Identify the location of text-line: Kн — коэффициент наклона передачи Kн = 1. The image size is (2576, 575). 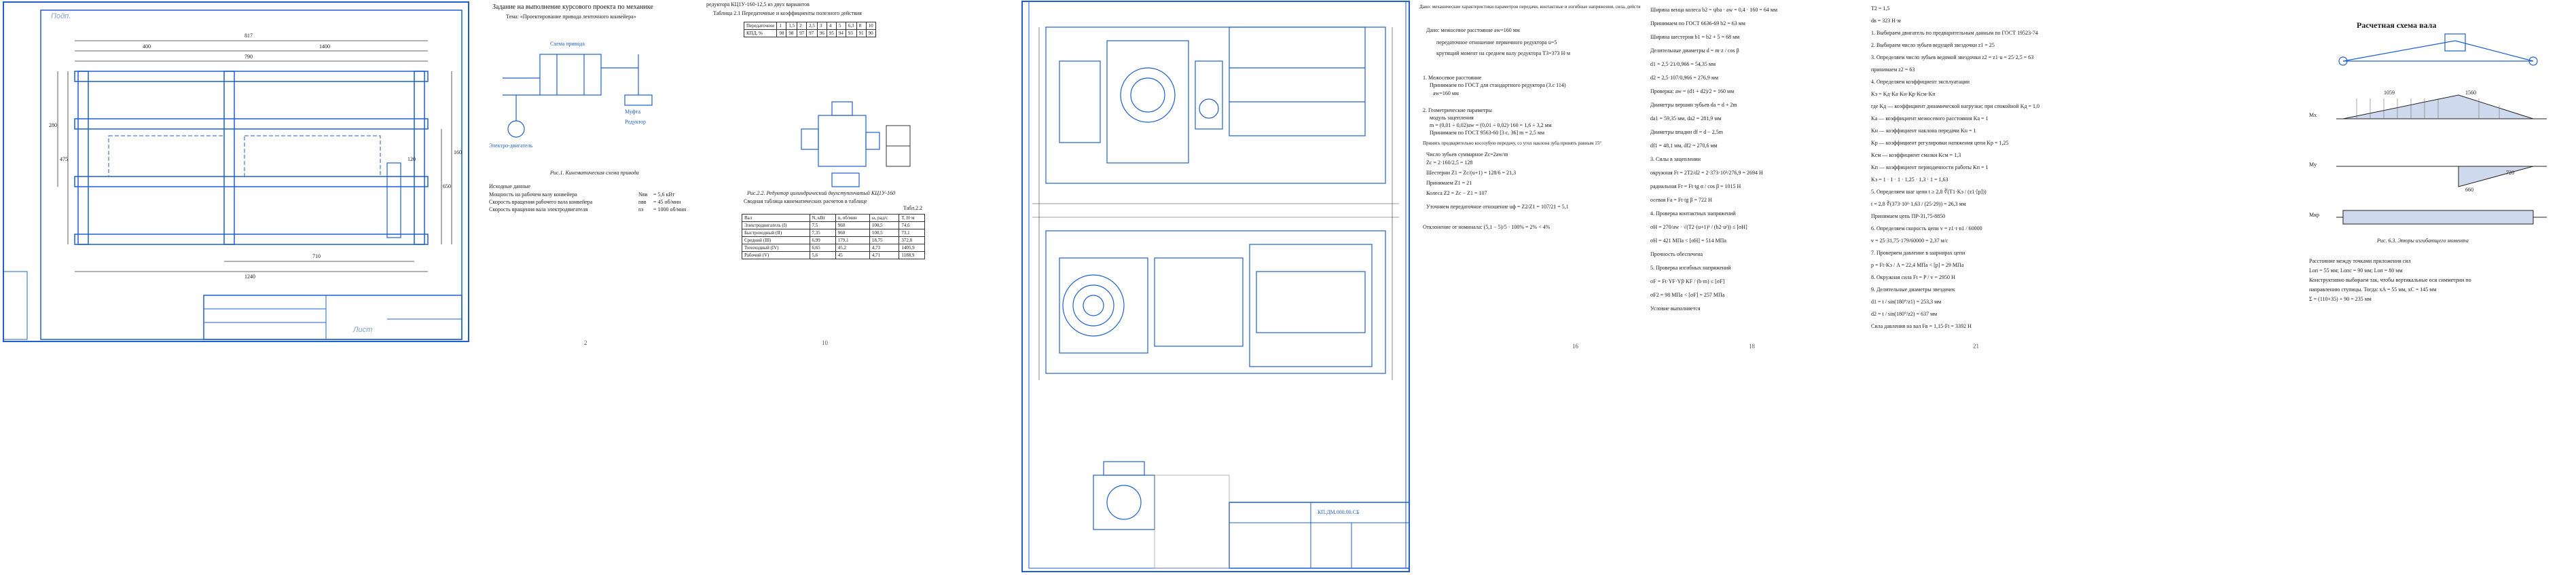
(1923, 131).